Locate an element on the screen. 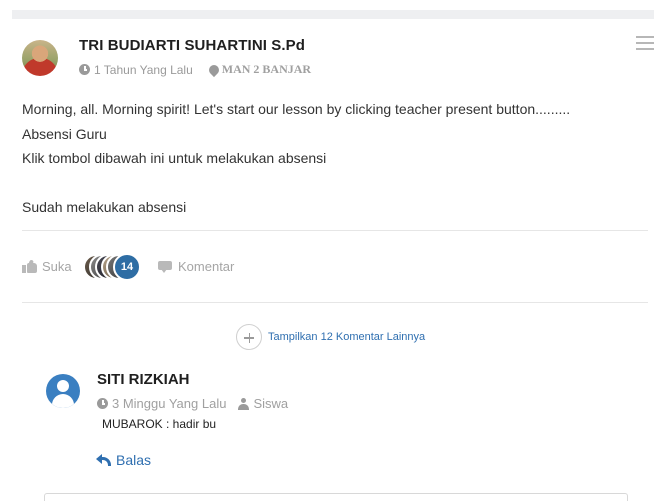 This screenshot has height=501, width=654. post-author-name: TRI BUDIARTI SUHARTINI S.Pd is located at coordinates (192, 45).